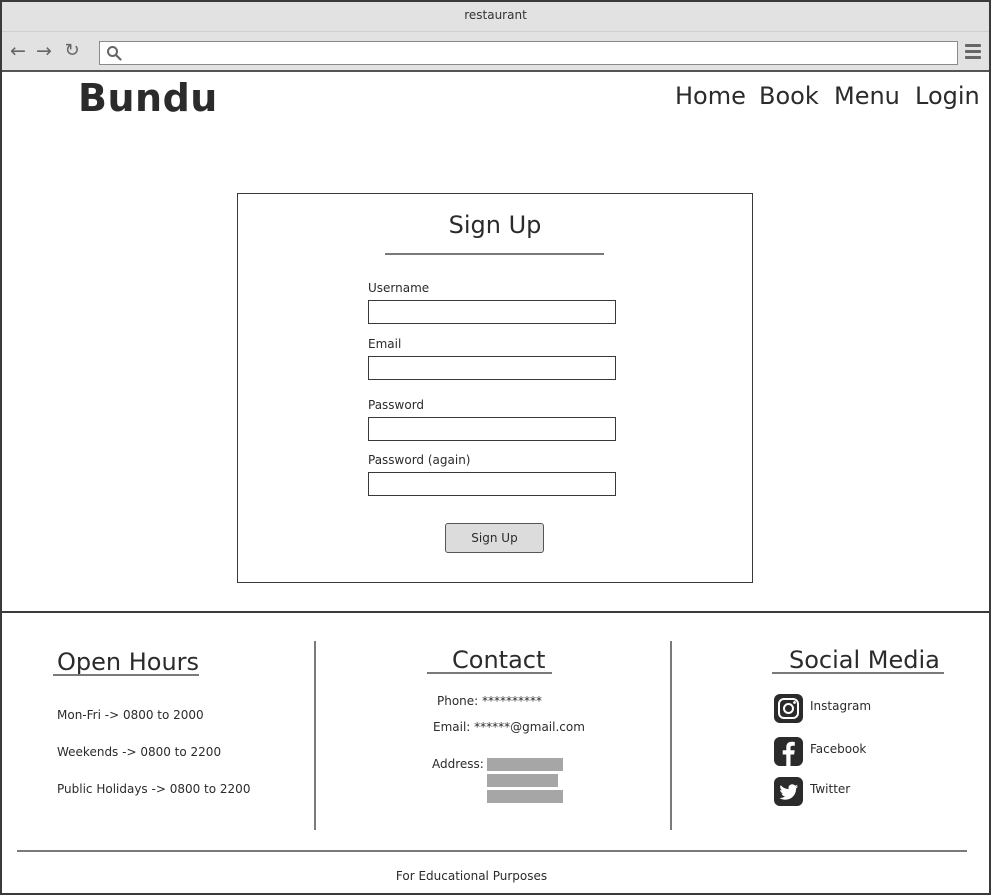  What do you see at coordinates (495, 612) in the screenshot?
I see `footer-divider` at bounding box center [495, 612].